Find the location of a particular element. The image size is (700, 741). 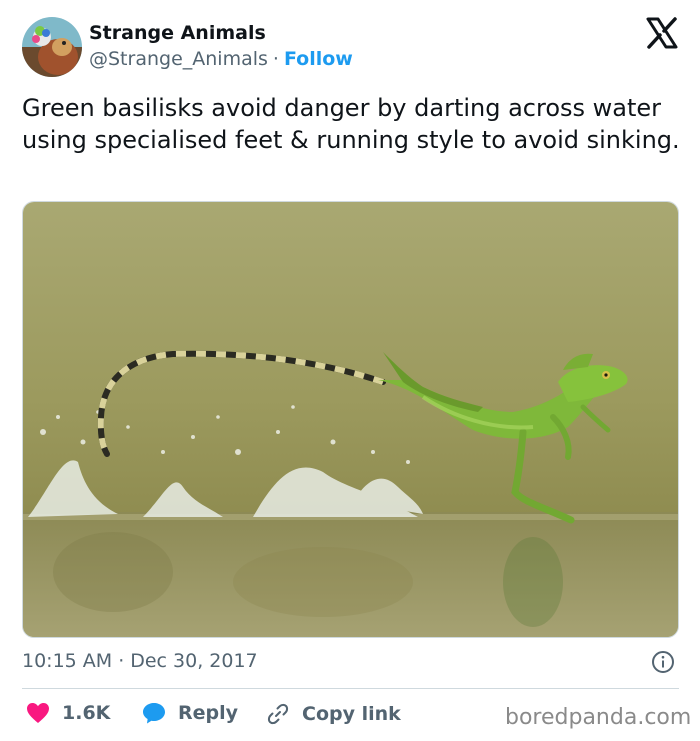

tweet-date: Dec 30, 2017 is located at coordinates (193, 661).